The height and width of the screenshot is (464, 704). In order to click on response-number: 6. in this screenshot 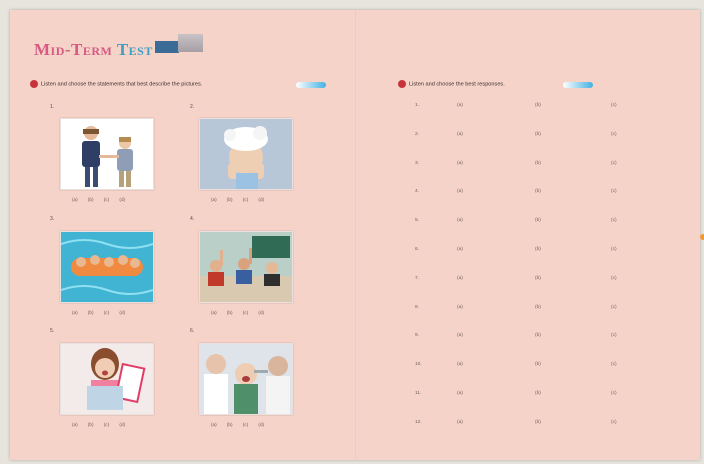, I will do `click(417, 249)`.